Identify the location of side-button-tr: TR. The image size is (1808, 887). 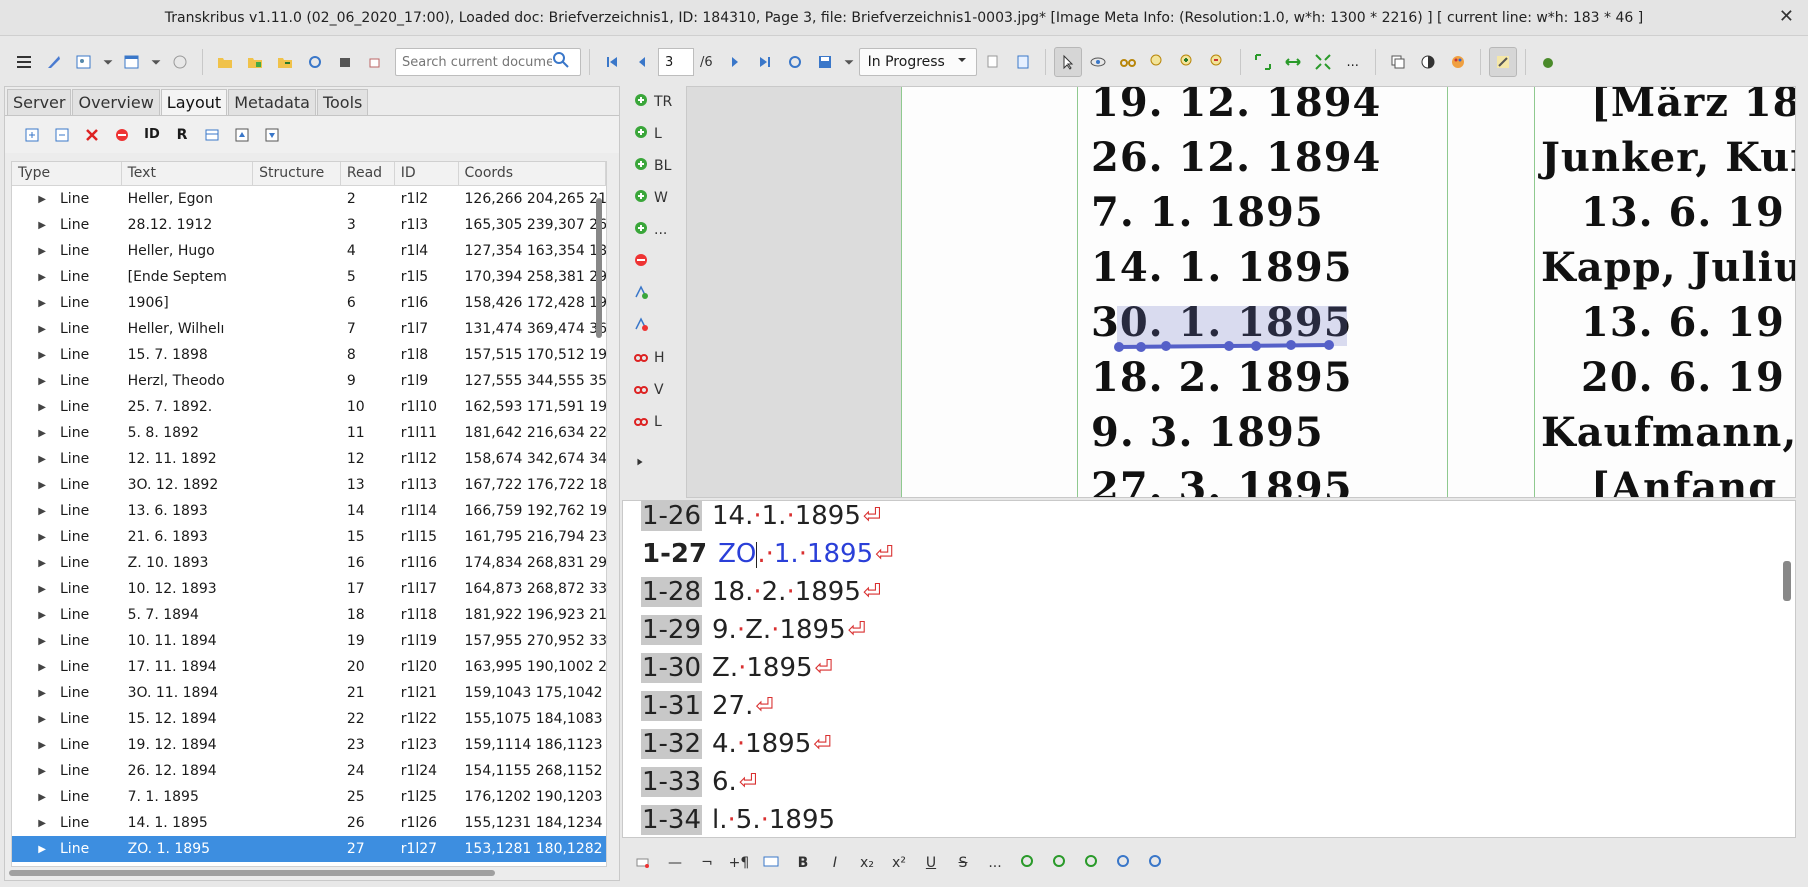
(656, 102).